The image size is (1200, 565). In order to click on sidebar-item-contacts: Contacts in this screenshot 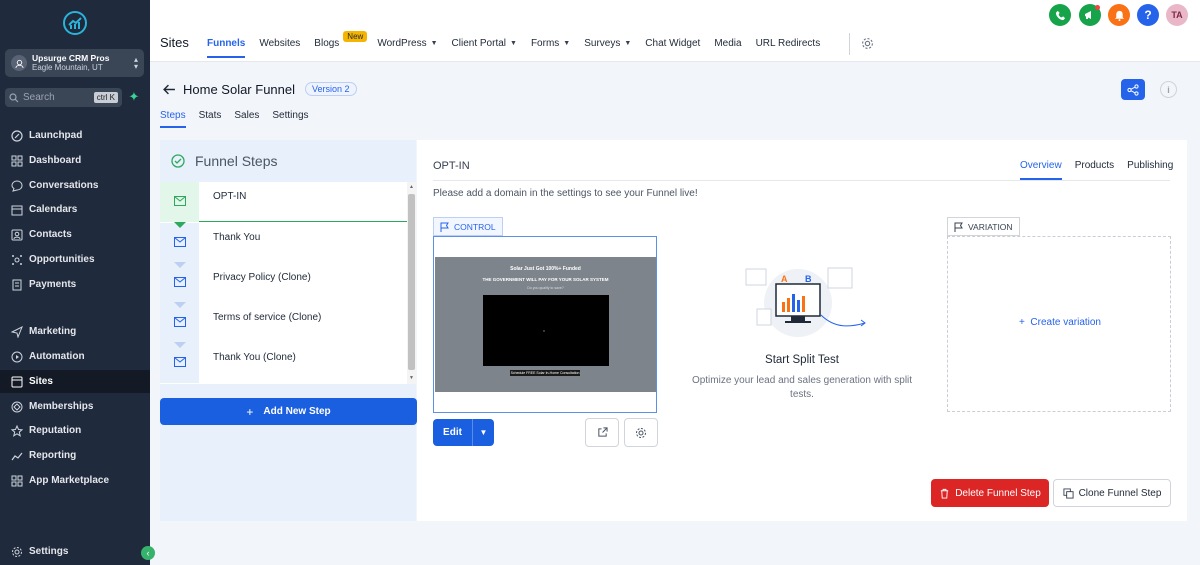, I will do `click(75, 234)`.